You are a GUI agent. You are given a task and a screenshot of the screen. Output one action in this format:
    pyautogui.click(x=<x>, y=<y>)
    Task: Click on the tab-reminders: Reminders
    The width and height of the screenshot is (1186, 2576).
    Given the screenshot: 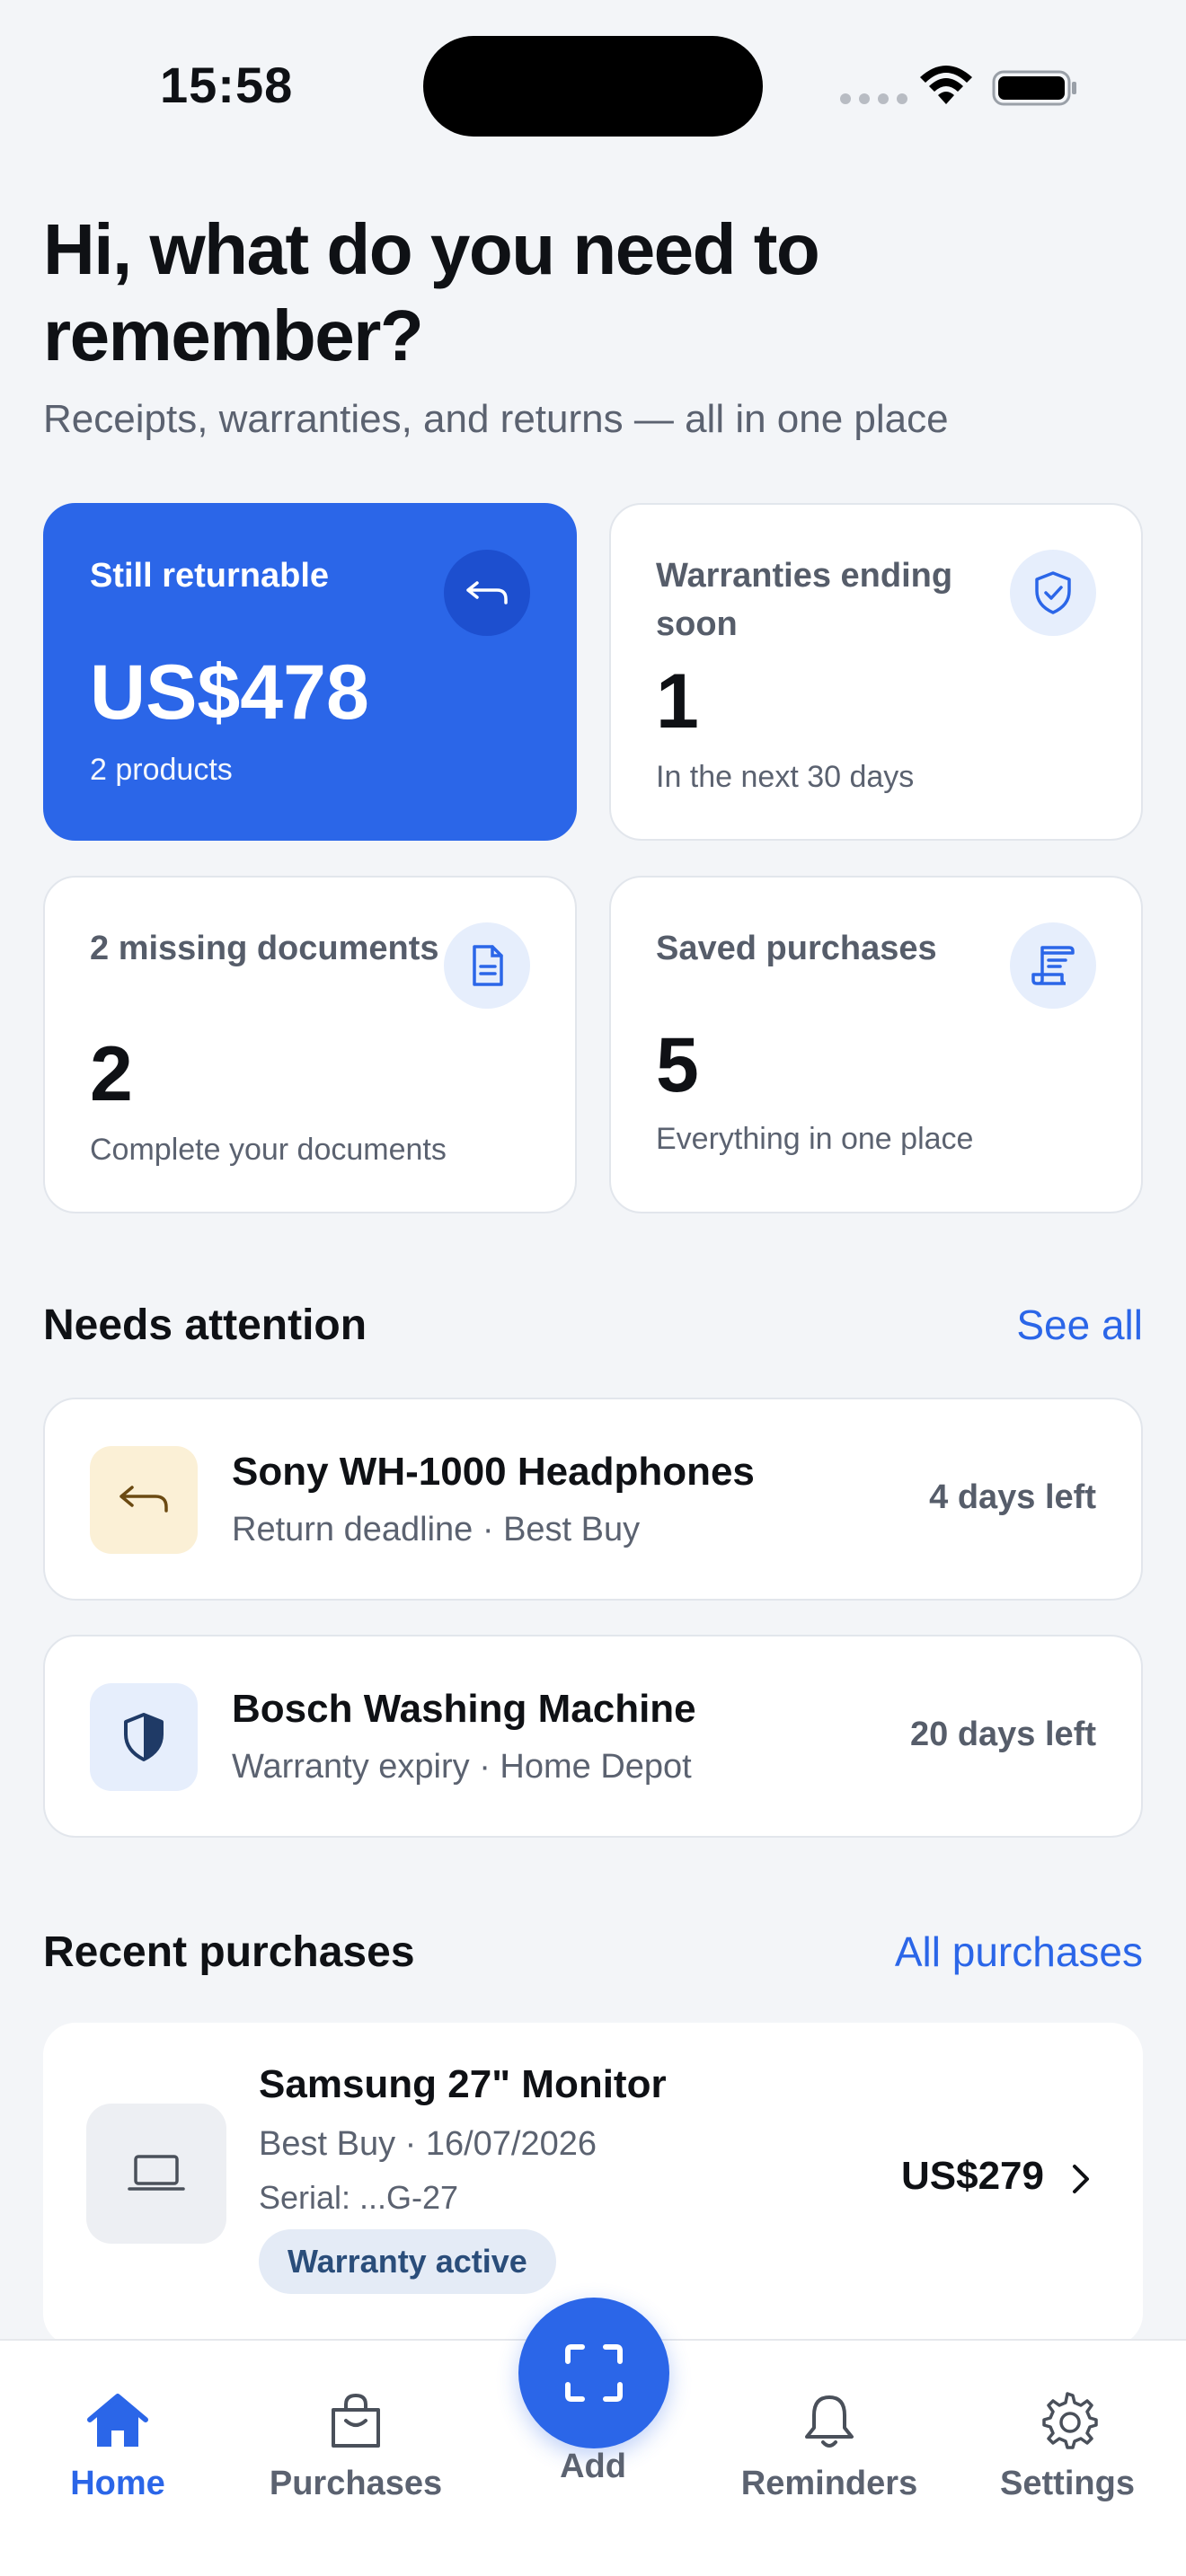 What is the action you would take?
    pyautogui.click(x=829, y=2422)
    